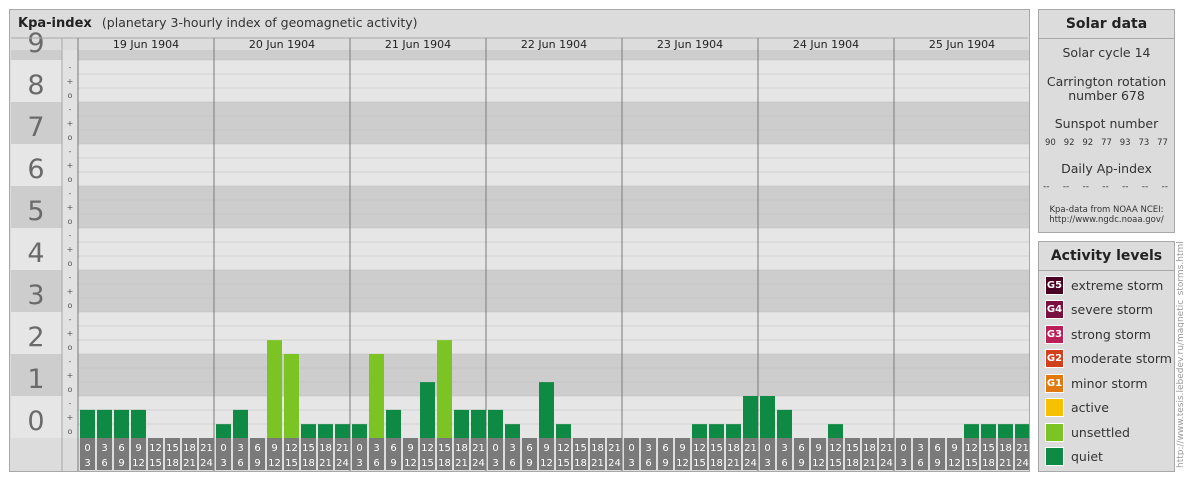 This screenshot has width=1184, height=480. I want to click on legend-item: G4 severe storm, so click(1099, 310).